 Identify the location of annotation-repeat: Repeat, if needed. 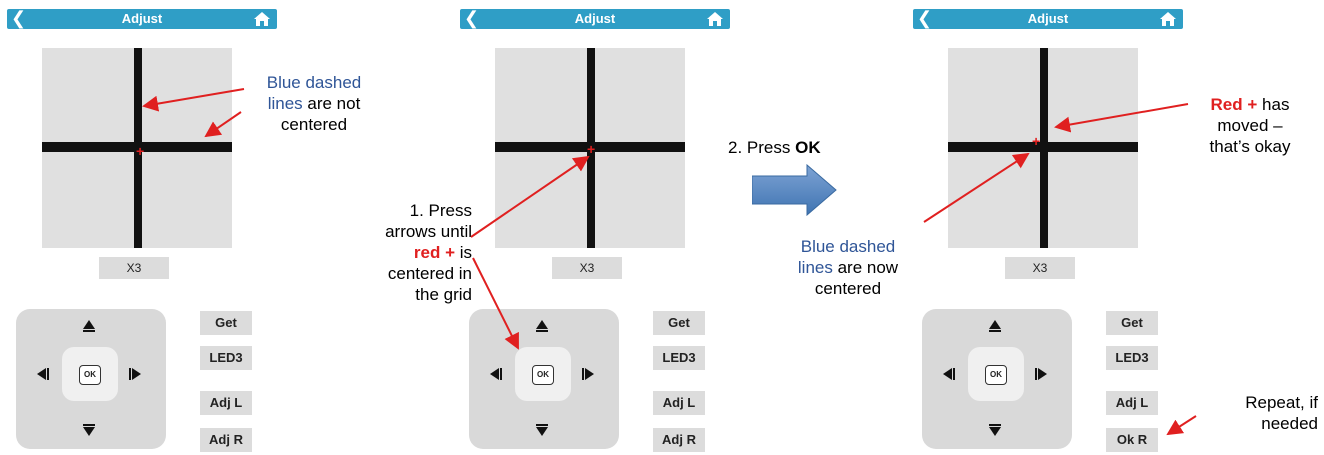
(1281, 413).